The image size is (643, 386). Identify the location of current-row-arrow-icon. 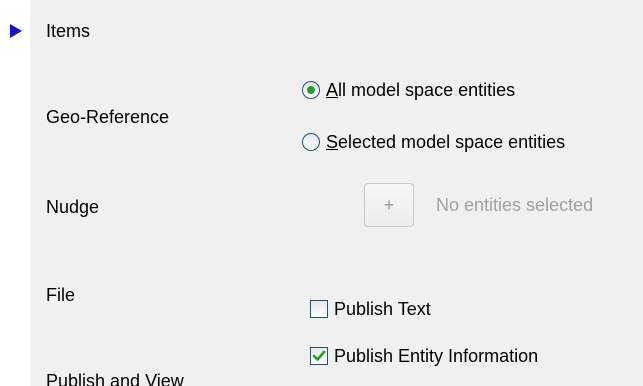
(16, 31).